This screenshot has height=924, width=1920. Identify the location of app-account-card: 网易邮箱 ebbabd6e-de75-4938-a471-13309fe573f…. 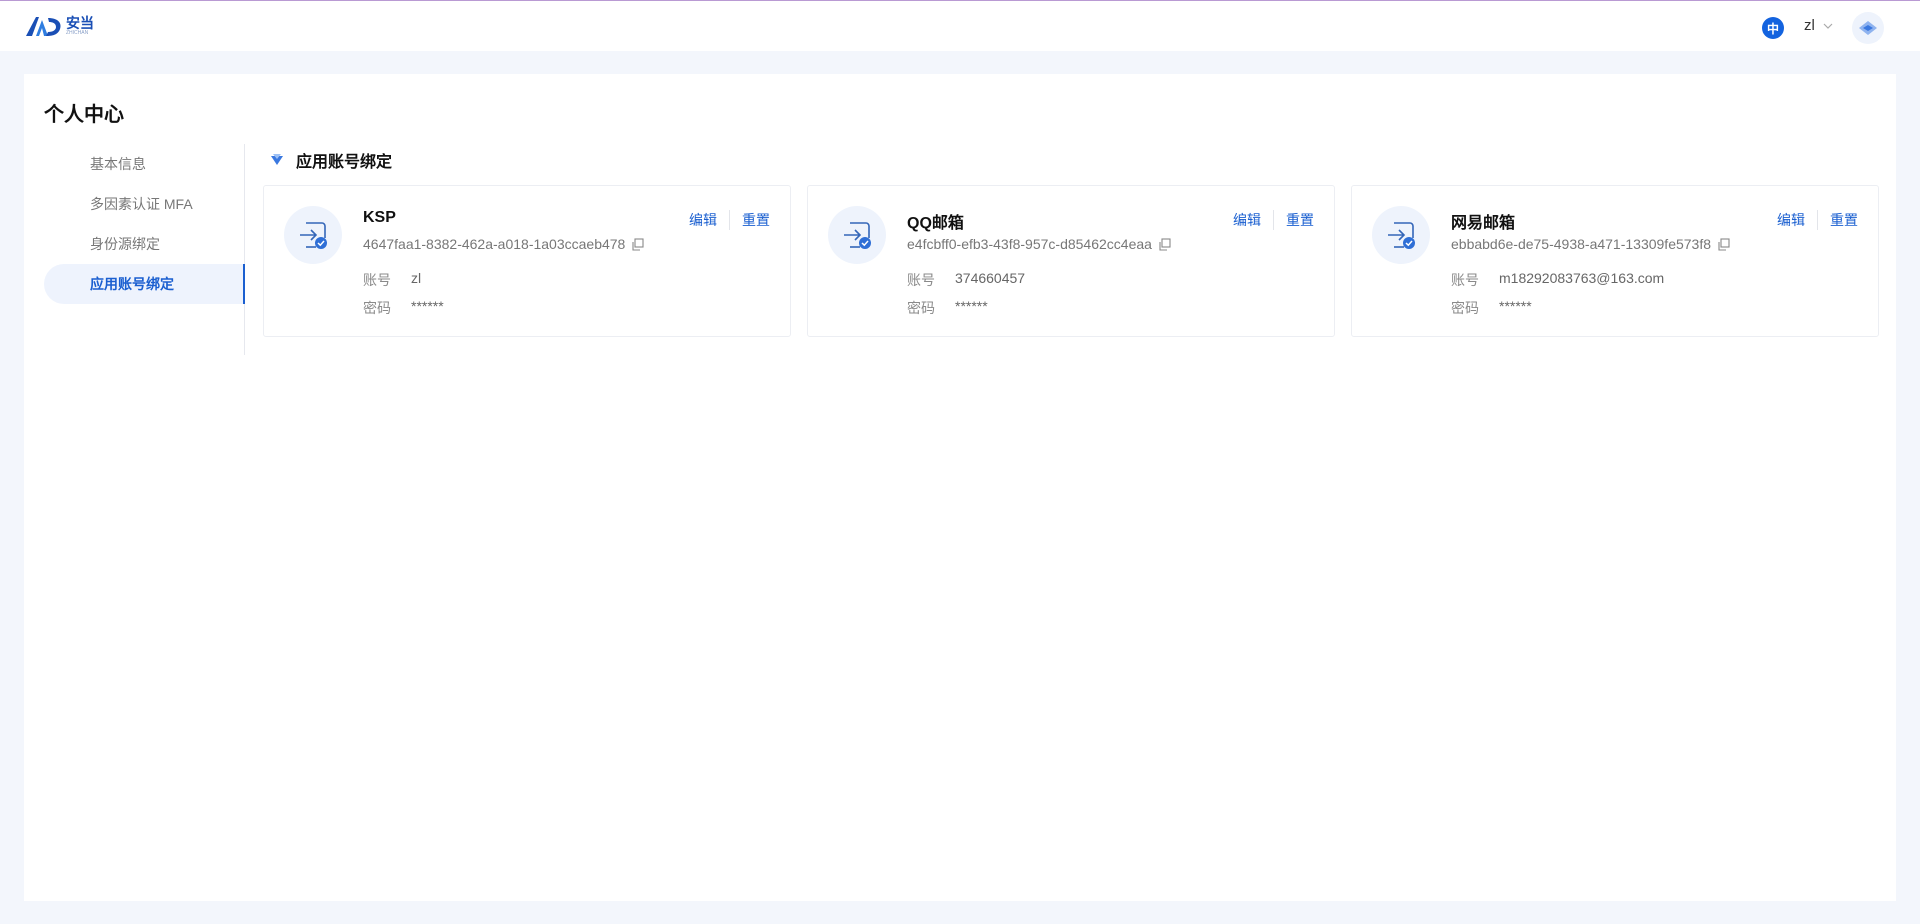
(1615, 261).